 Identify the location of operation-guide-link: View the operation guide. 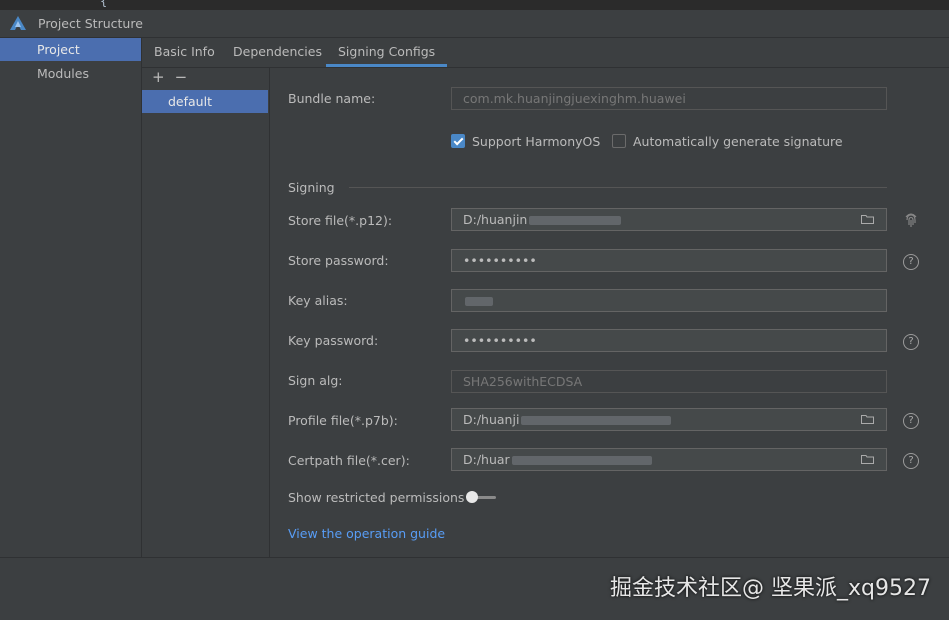
(366, 533).